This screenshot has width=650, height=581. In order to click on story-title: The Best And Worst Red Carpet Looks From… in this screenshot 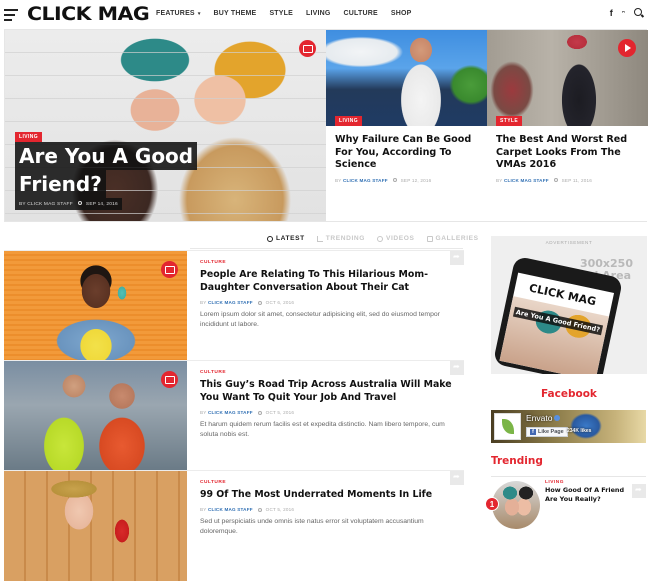, I will do `click(568, 153)`.